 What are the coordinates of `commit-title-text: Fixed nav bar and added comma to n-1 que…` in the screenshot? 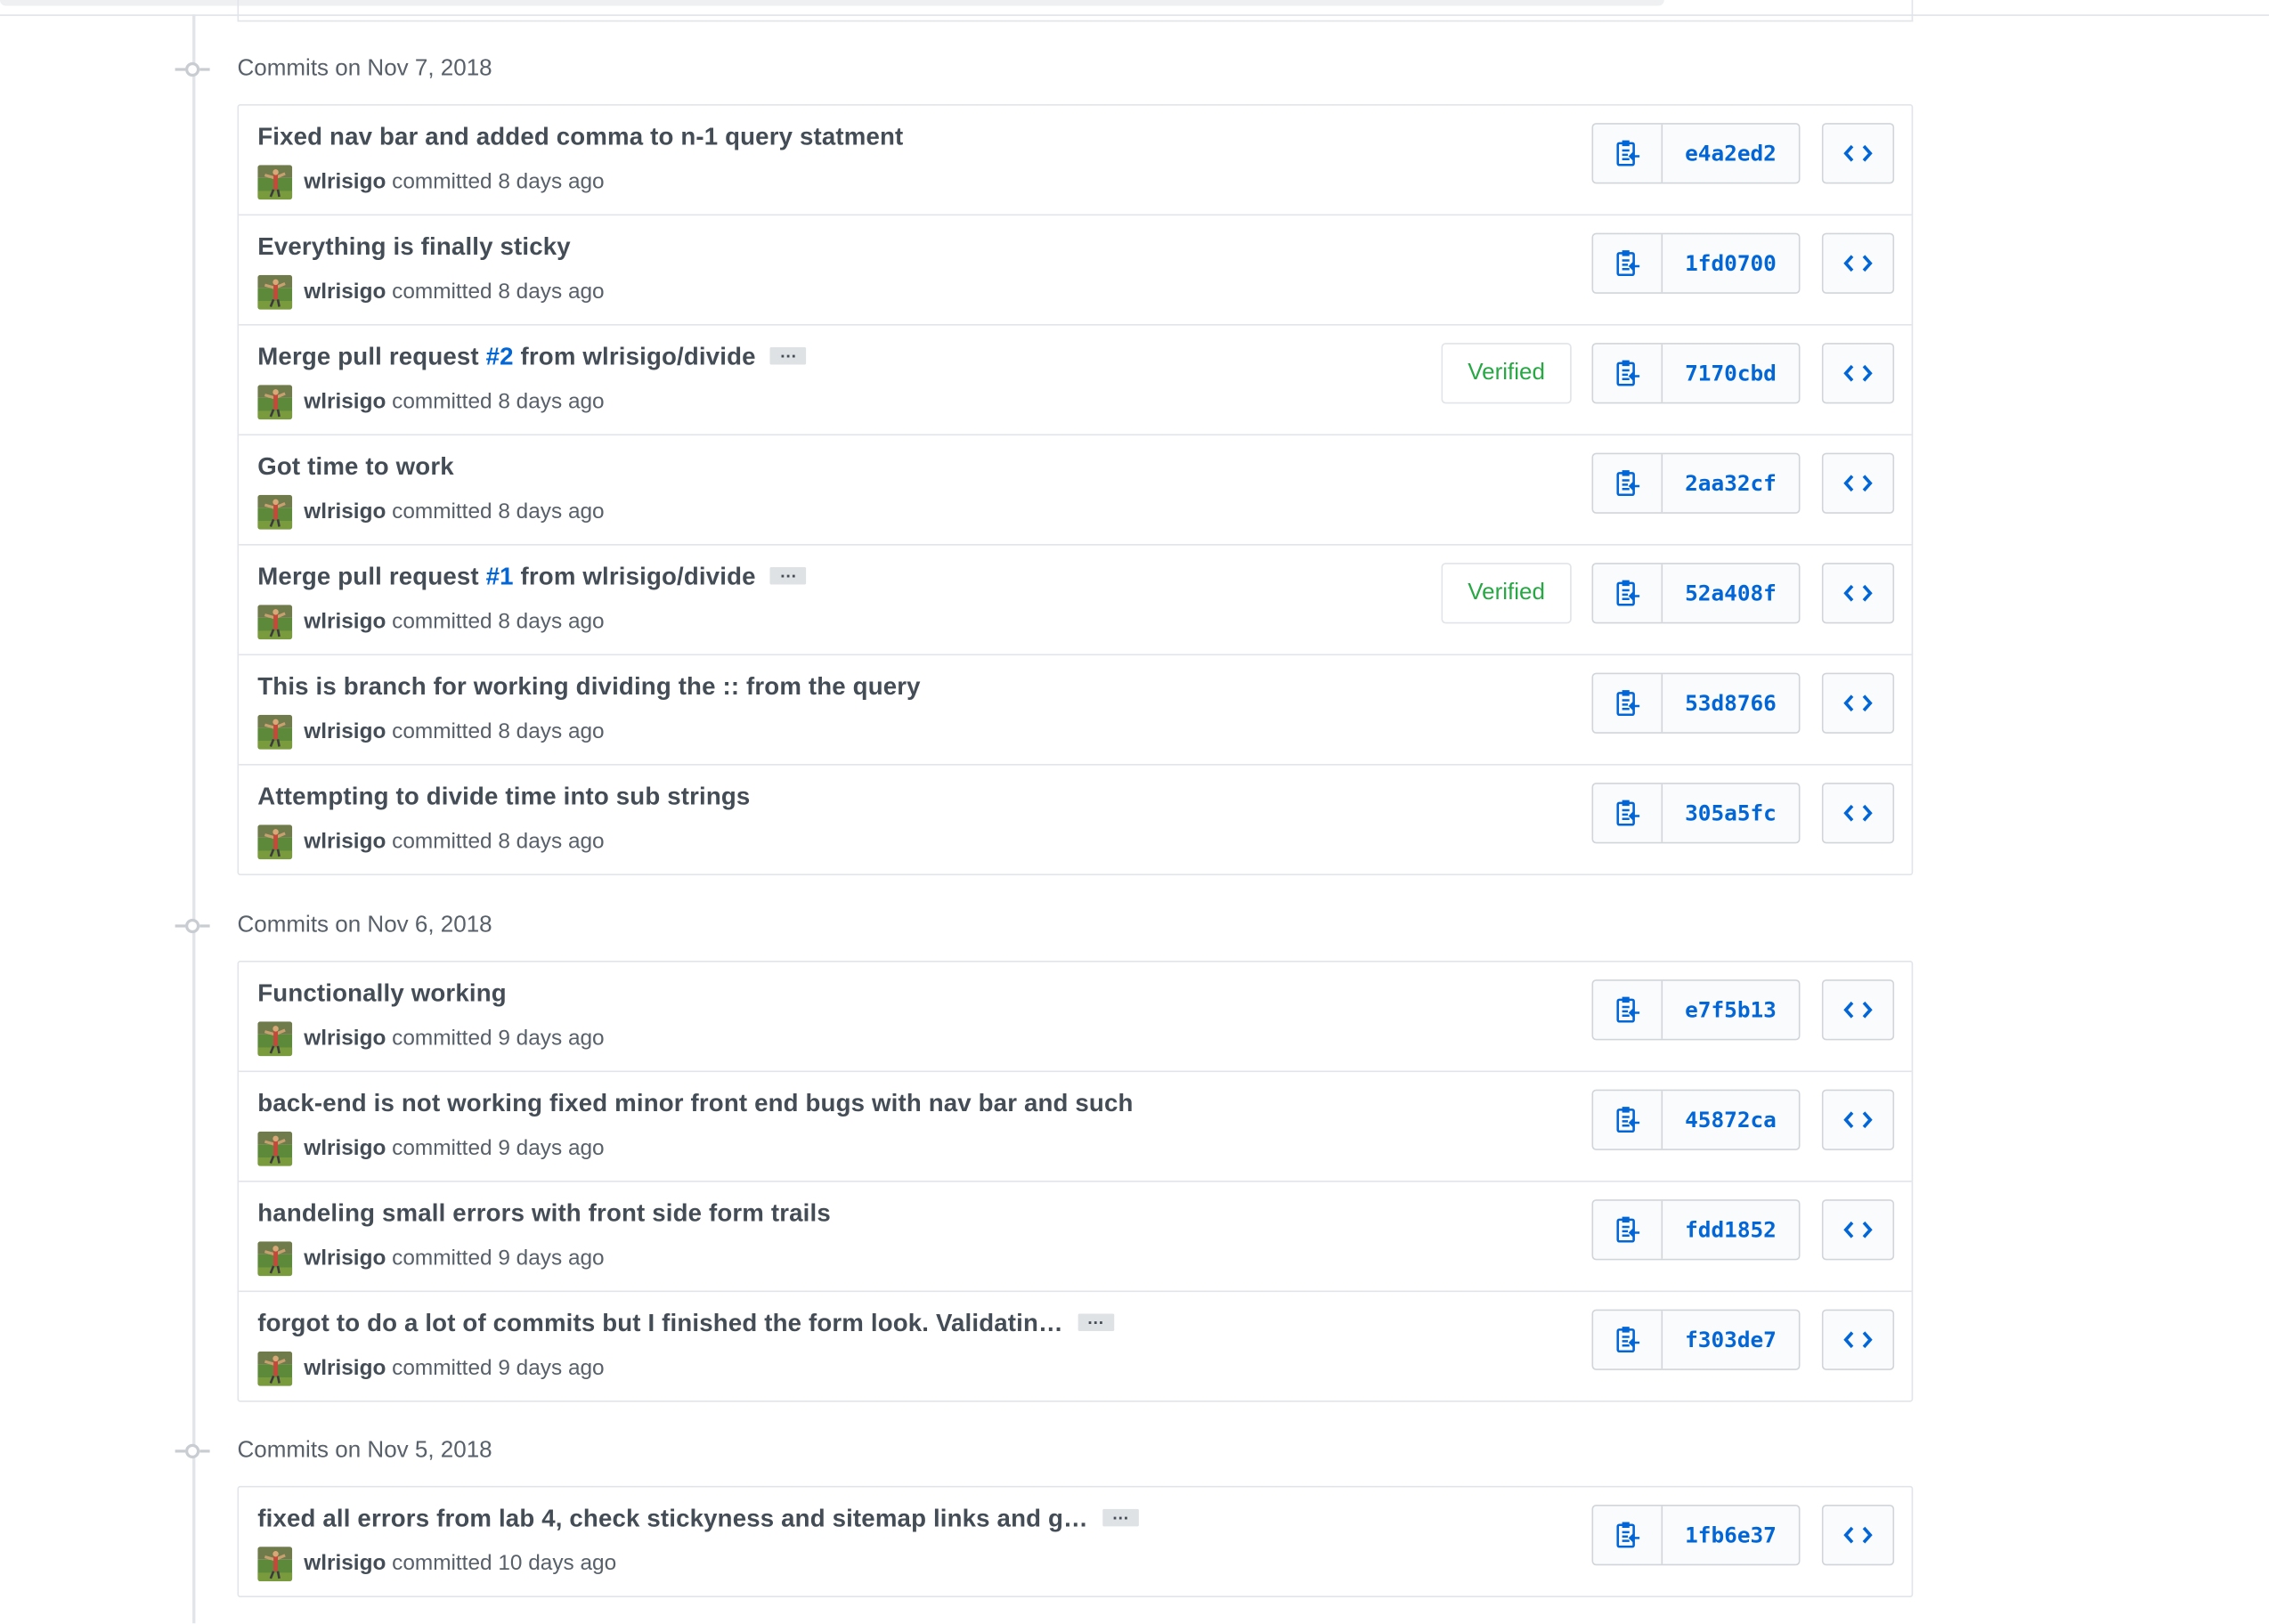 It's located at (580, 136).